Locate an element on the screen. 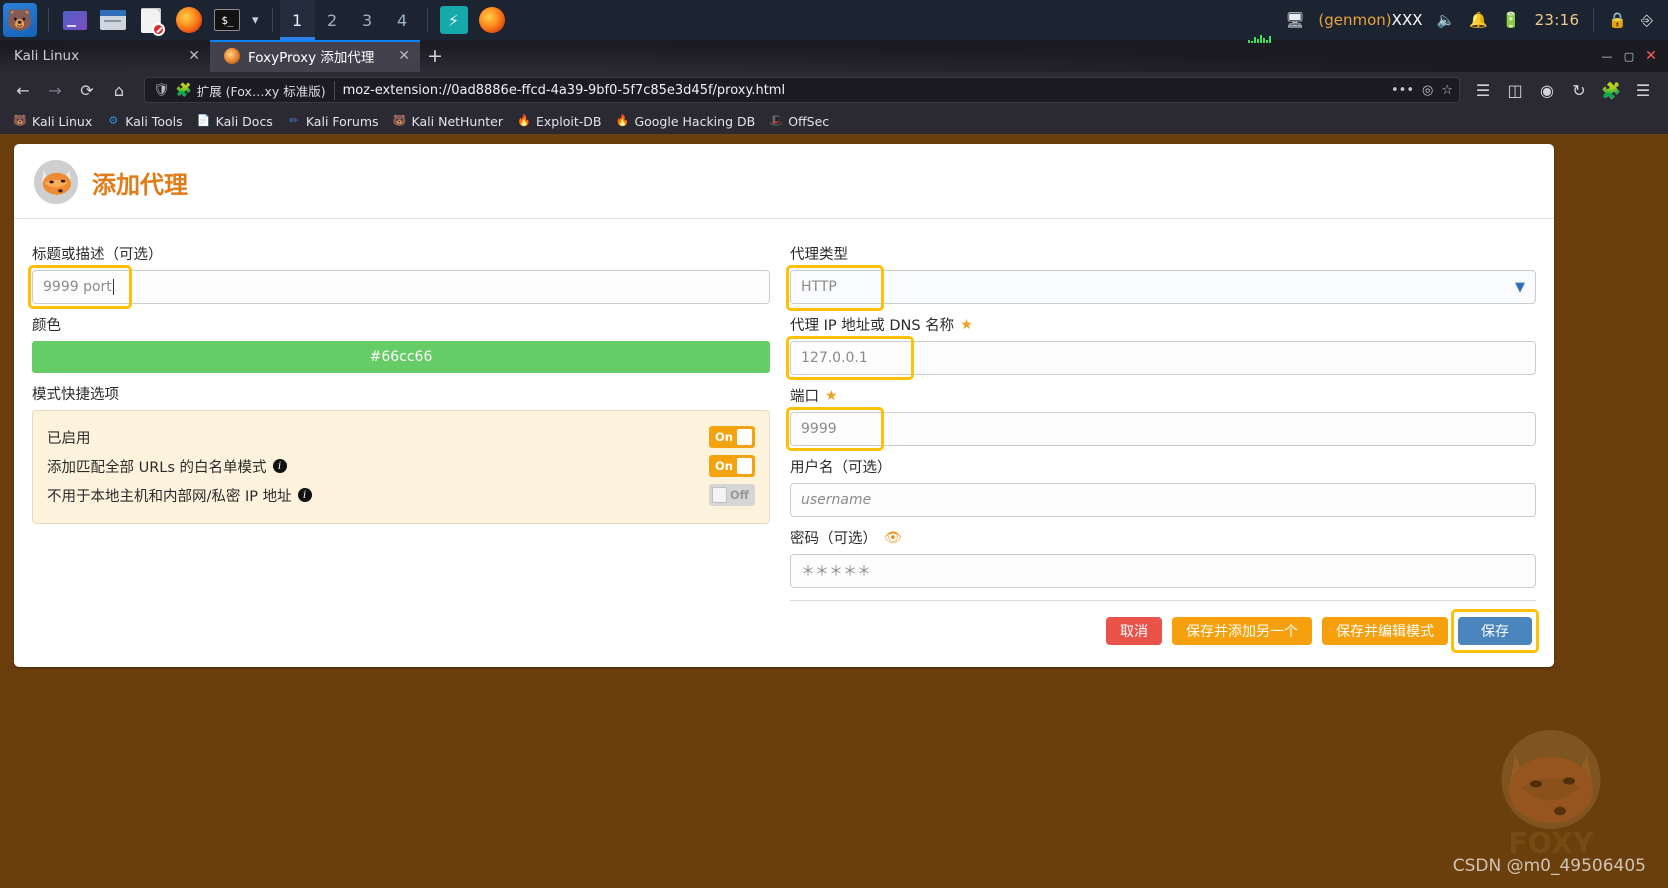 The height and width of the screenshot is (888, 1668). workspace-switcher: 1 2 3 4 is located at coordinates (349, 20).